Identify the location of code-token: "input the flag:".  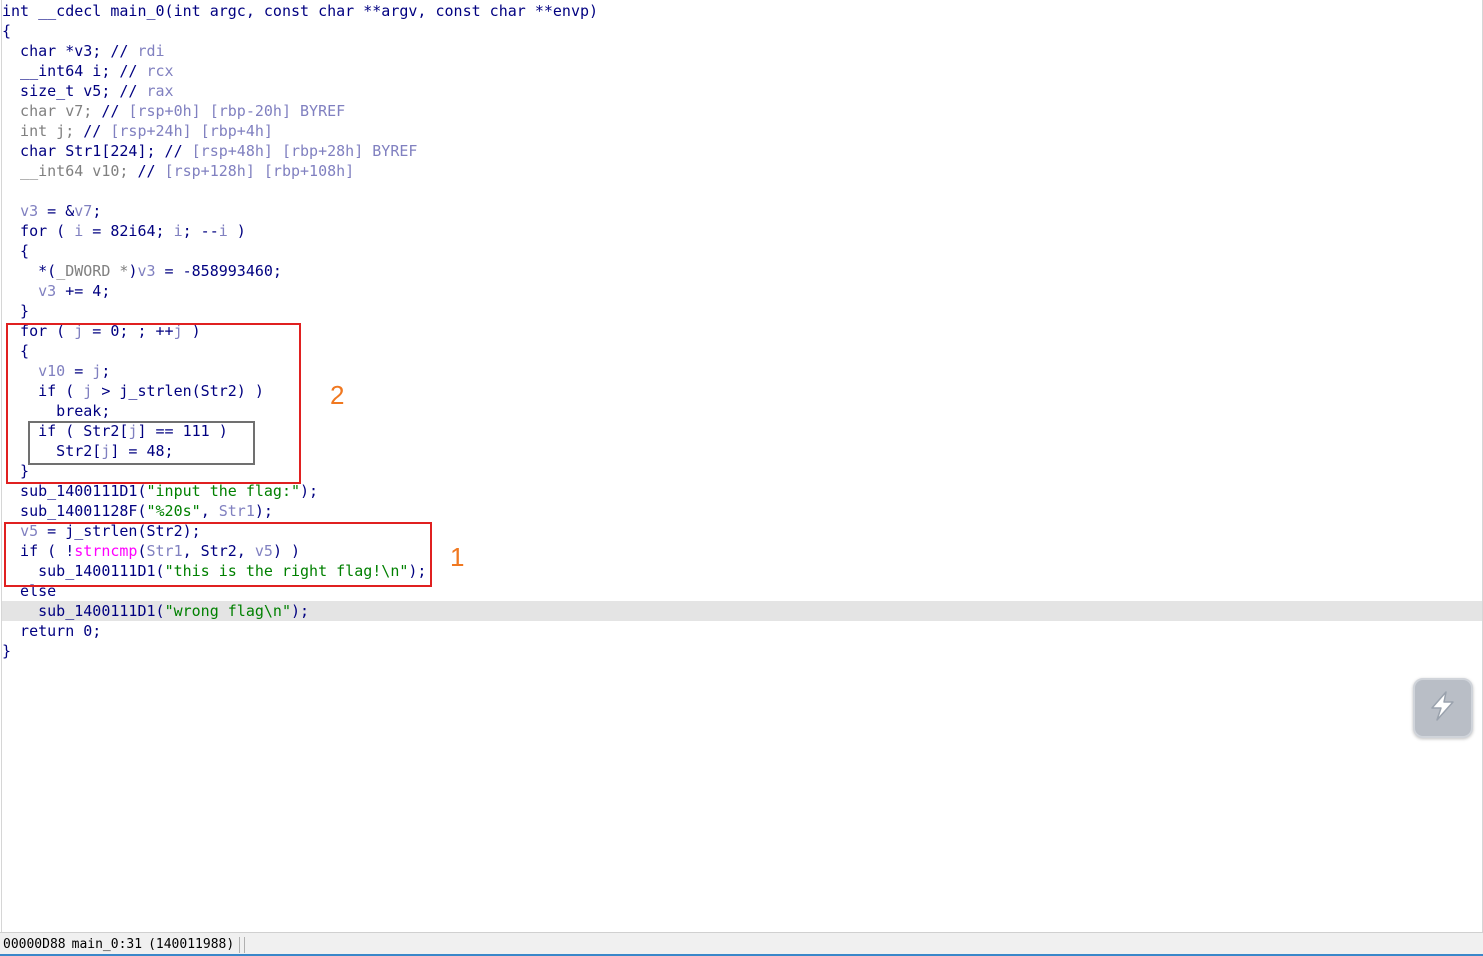
(223, 491).